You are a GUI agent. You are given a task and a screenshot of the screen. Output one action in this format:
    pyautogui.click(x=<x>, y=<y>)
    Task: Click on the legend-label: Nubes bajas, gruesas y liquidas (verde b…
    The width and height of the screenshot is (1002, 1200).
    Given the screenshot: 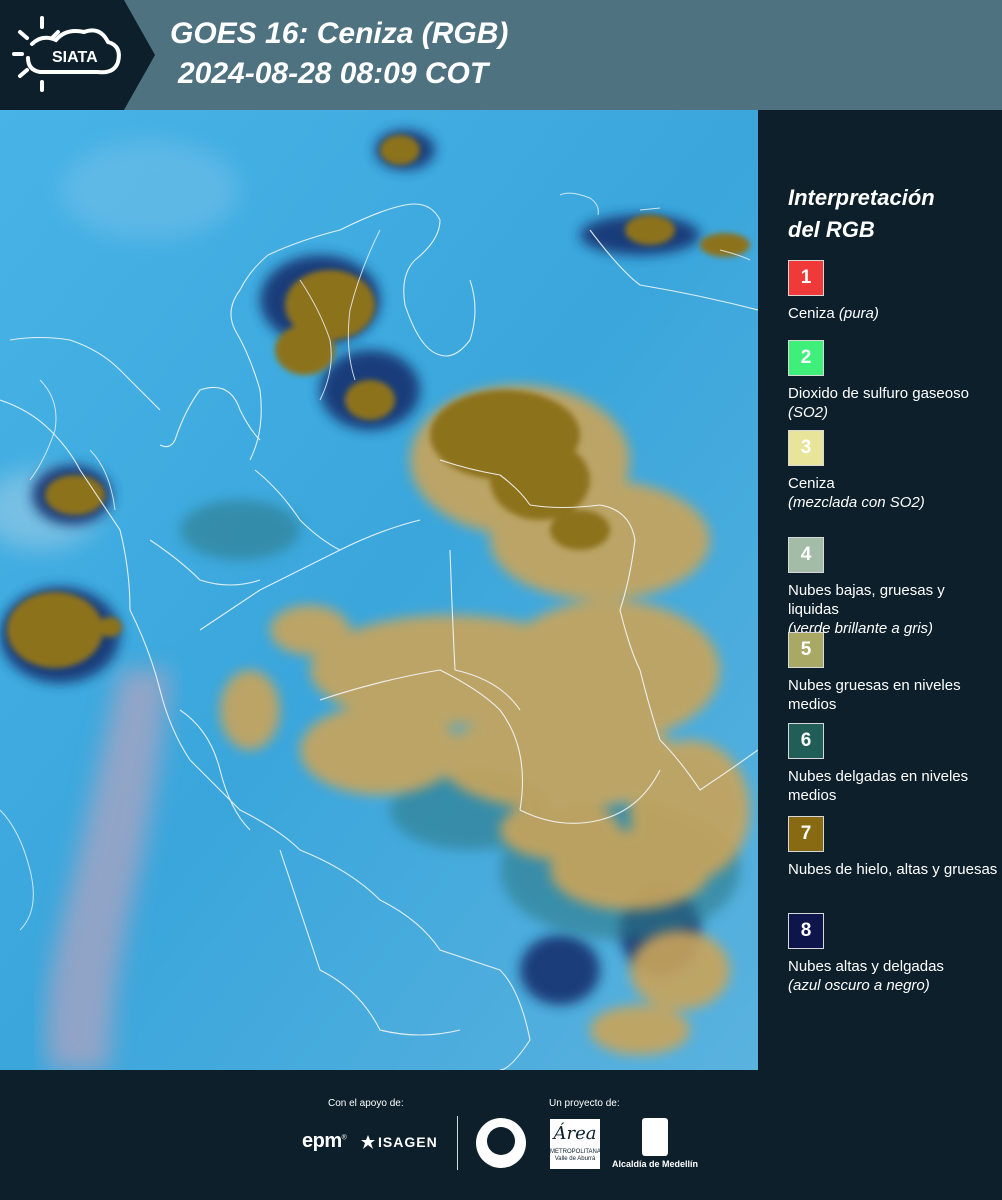 What is the action you would take?
    pyautogui.click(x=893, y=609)
    